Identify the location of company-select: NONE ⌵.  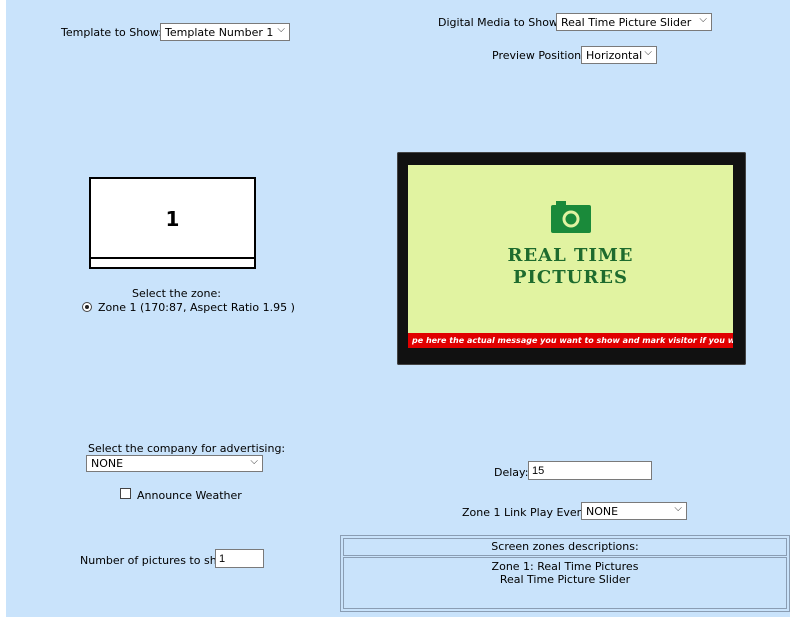
(174, 463).